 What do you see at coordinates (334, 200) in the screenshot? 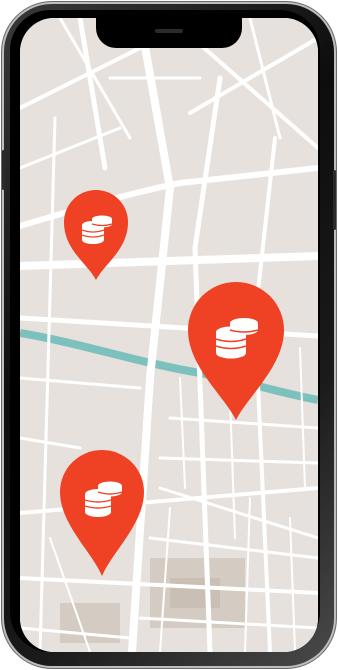
I see `power-button` at bounding box center [334, 200].